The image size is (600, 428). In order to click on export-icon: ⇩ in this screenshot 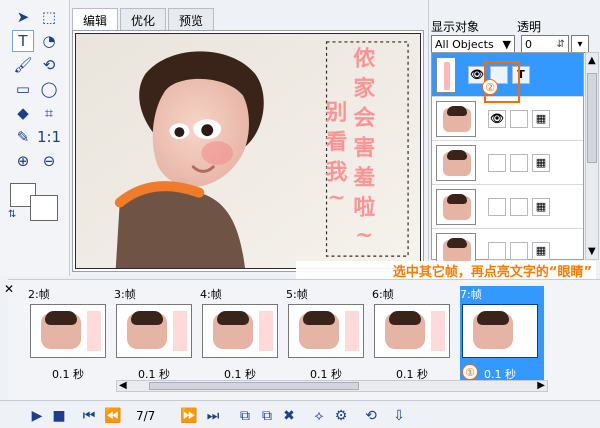, I will do `click(399, 416)`.